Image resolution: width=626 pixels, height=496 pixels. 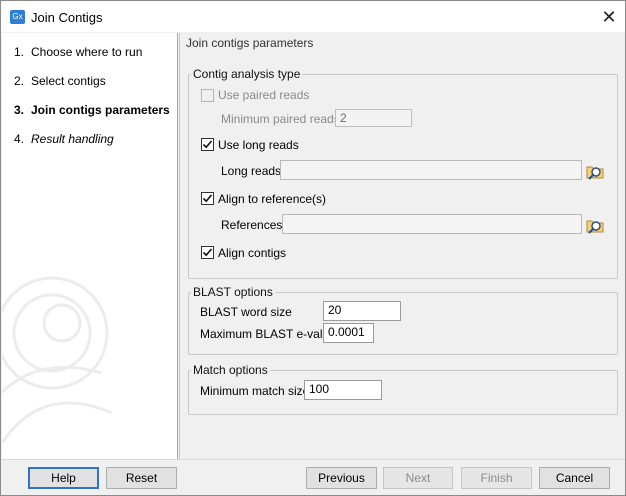 I want to click on next-button: Next, so click(x=418, y=478).